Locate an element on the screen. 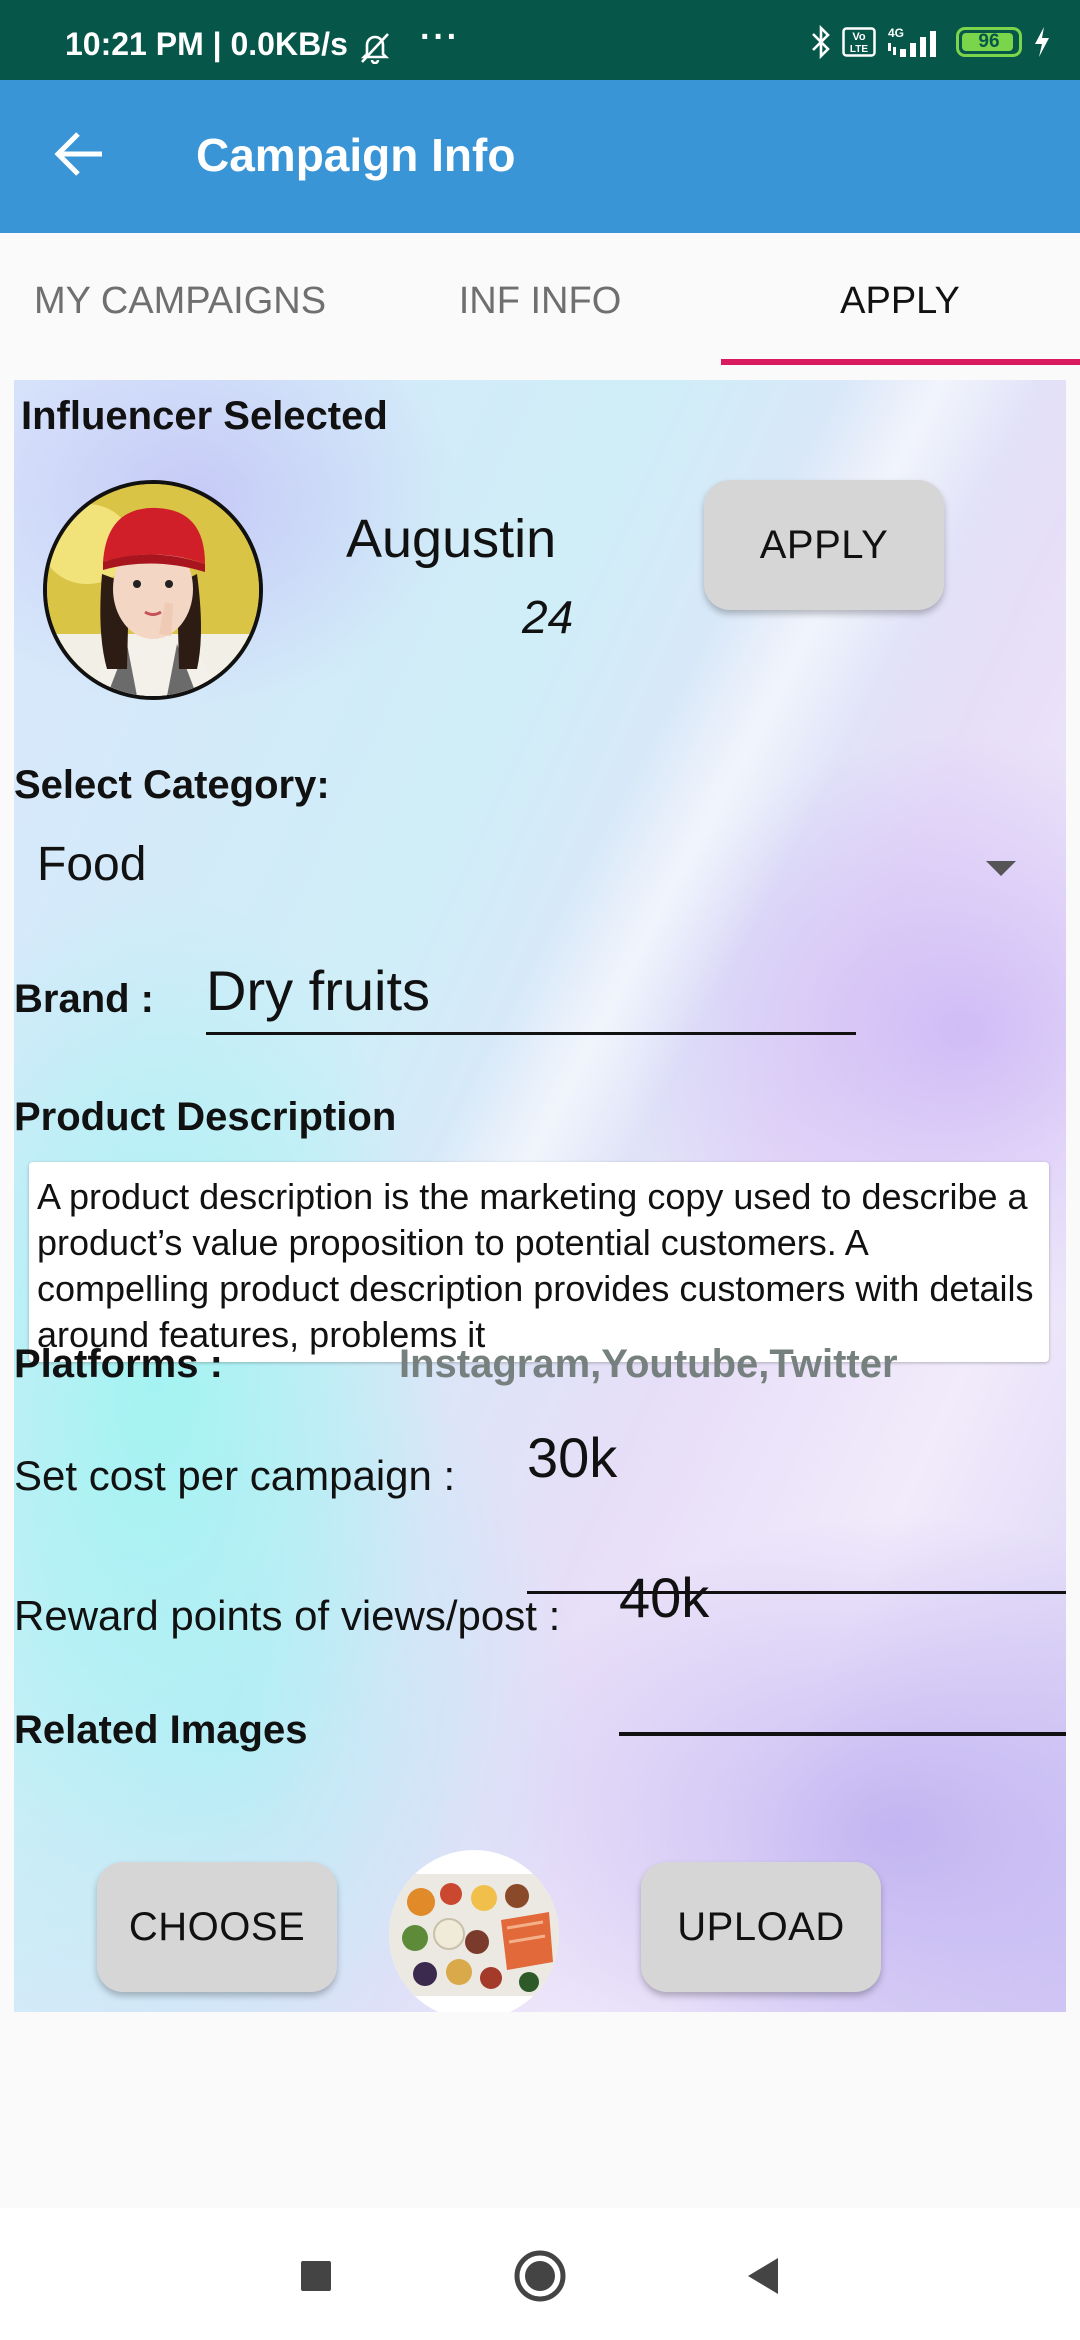  battery-icon: 96 is located at coordinates (989, 42).